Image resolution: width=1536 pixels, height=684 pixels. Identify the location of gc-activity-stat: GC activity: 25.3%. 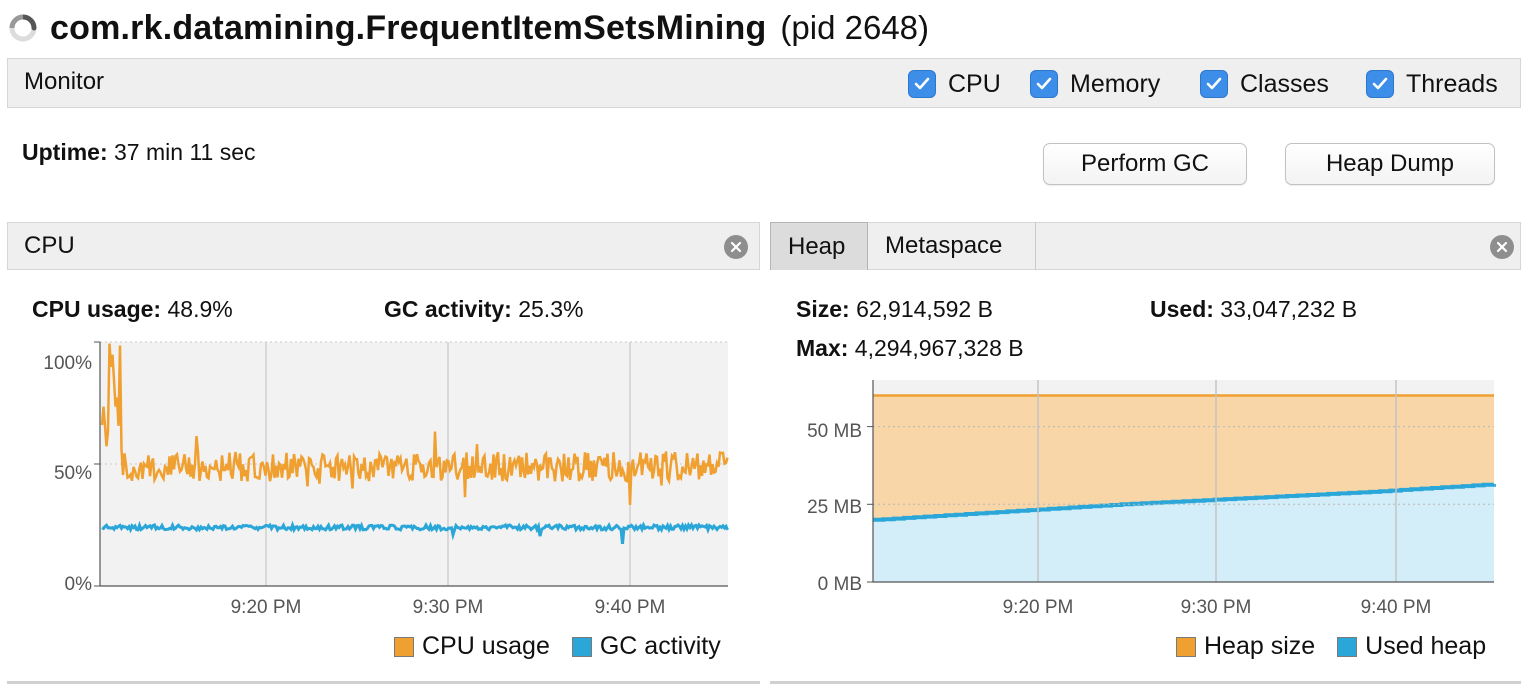
(483, 309).